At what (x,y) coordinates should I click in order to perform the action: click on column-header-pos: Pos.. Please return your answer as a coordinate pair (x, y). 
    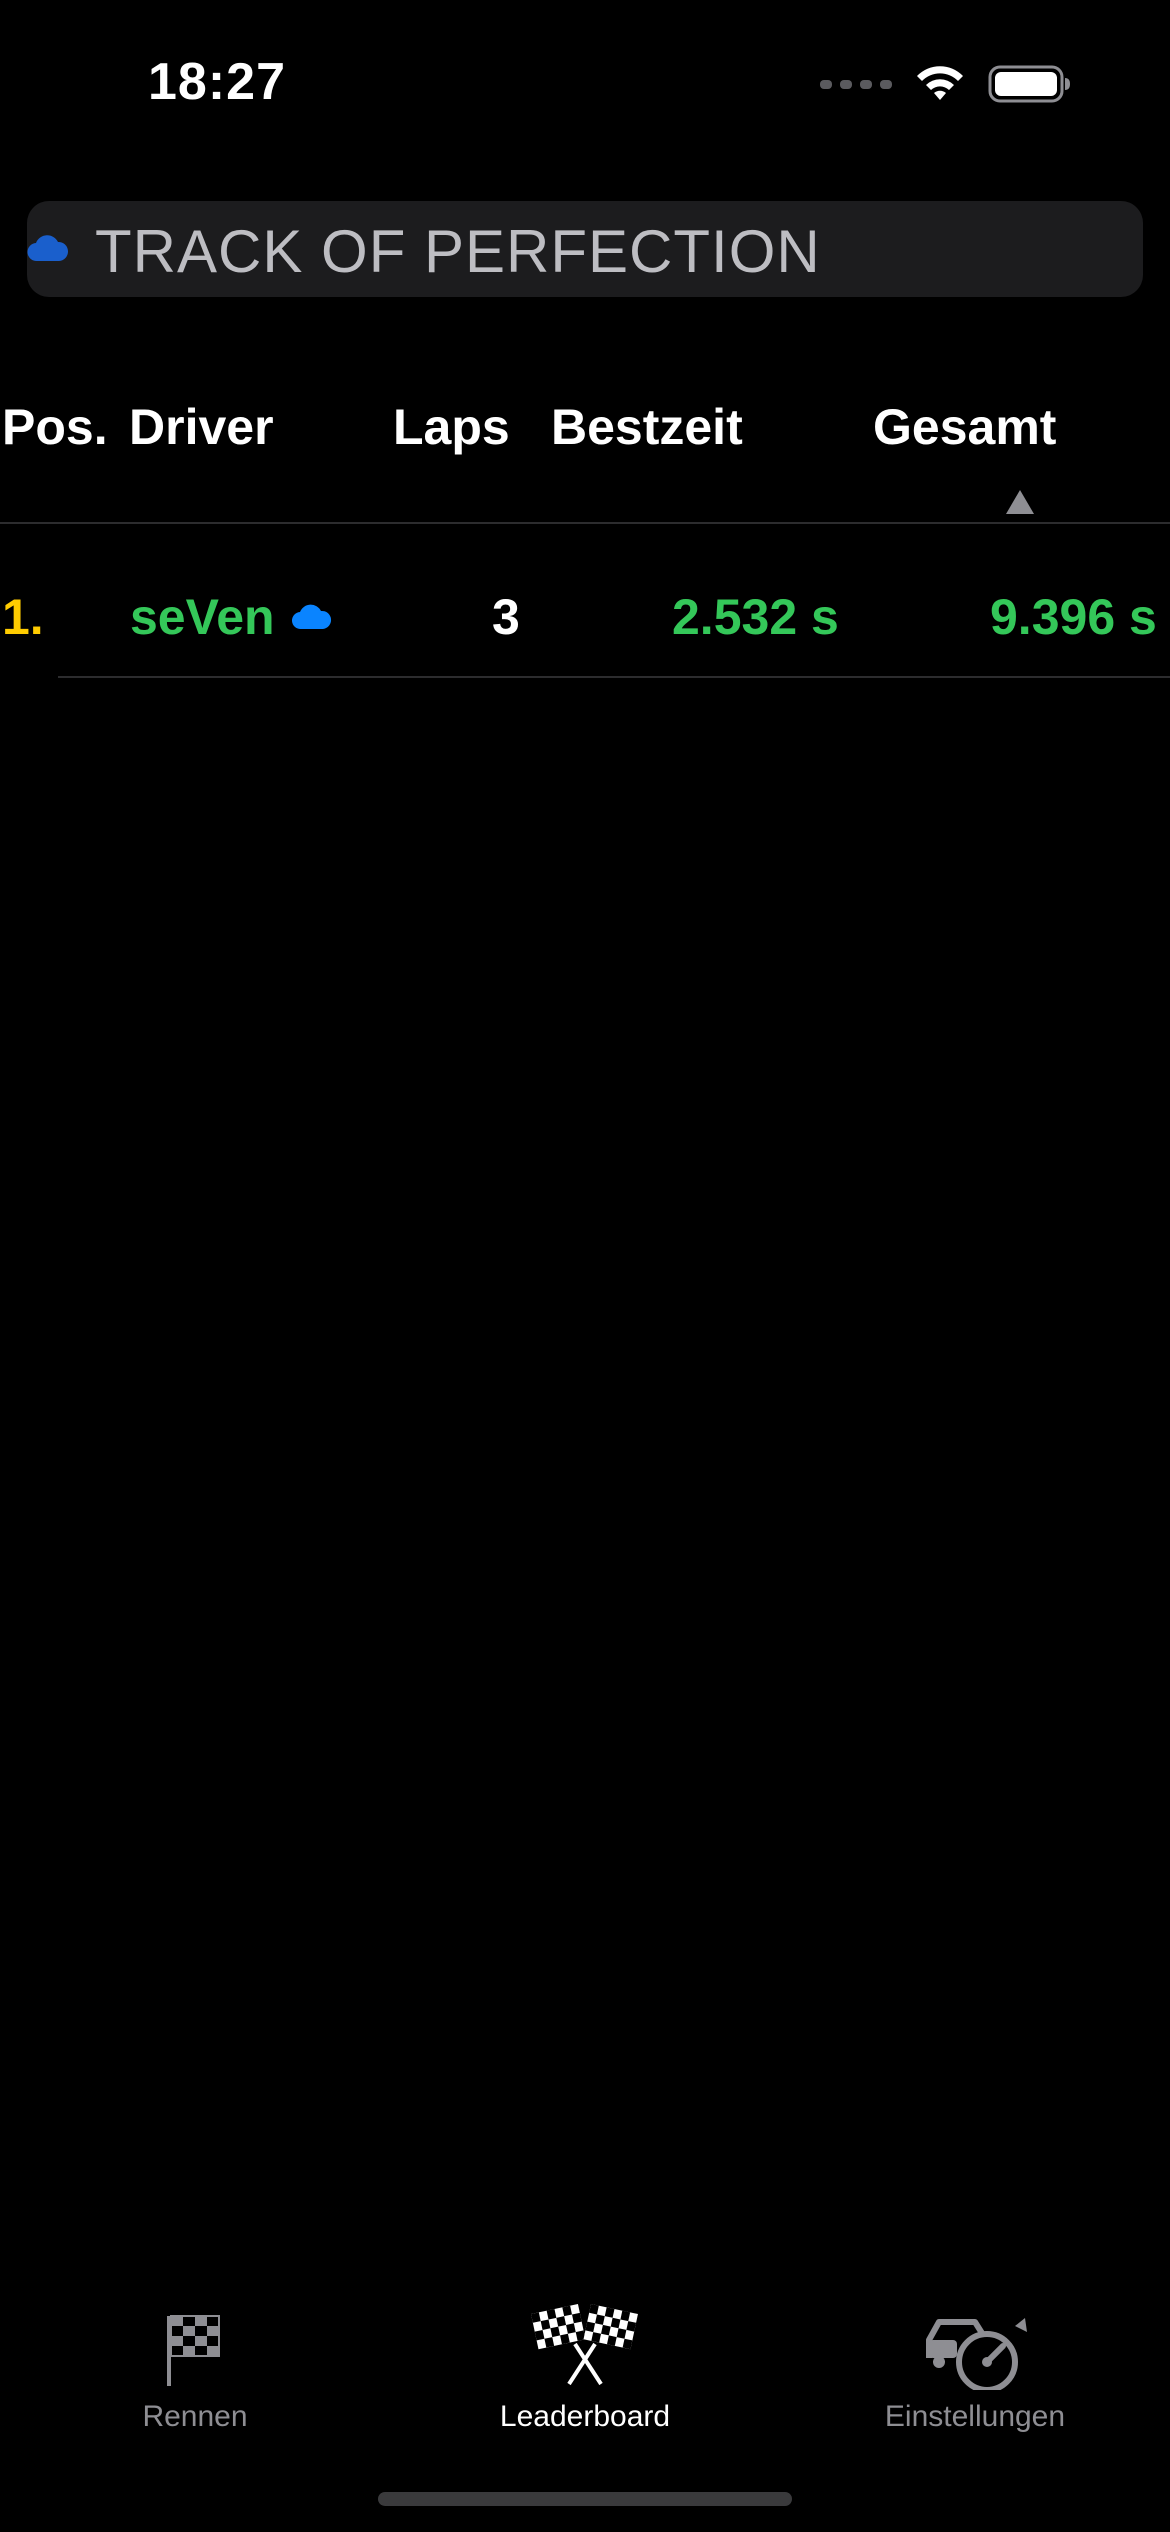
    Looking at the image, I should click on (55, 427).